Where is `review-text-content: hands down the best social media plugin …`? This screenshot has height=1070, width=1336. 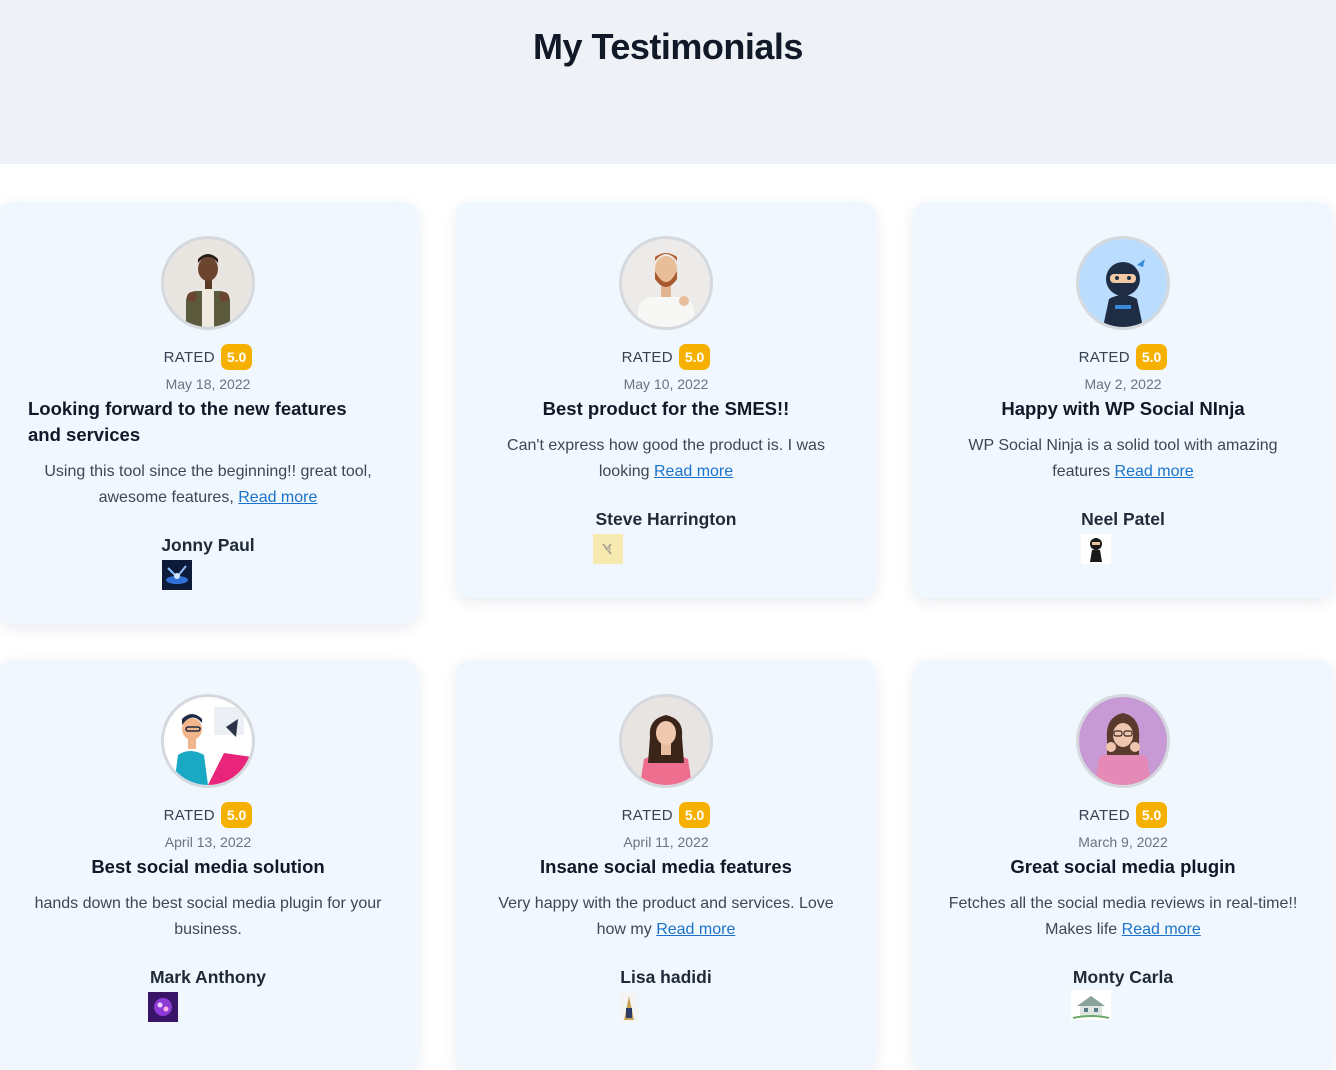 review-text-content: hands down the best social media plugin … is located at coordinates (208, 916).